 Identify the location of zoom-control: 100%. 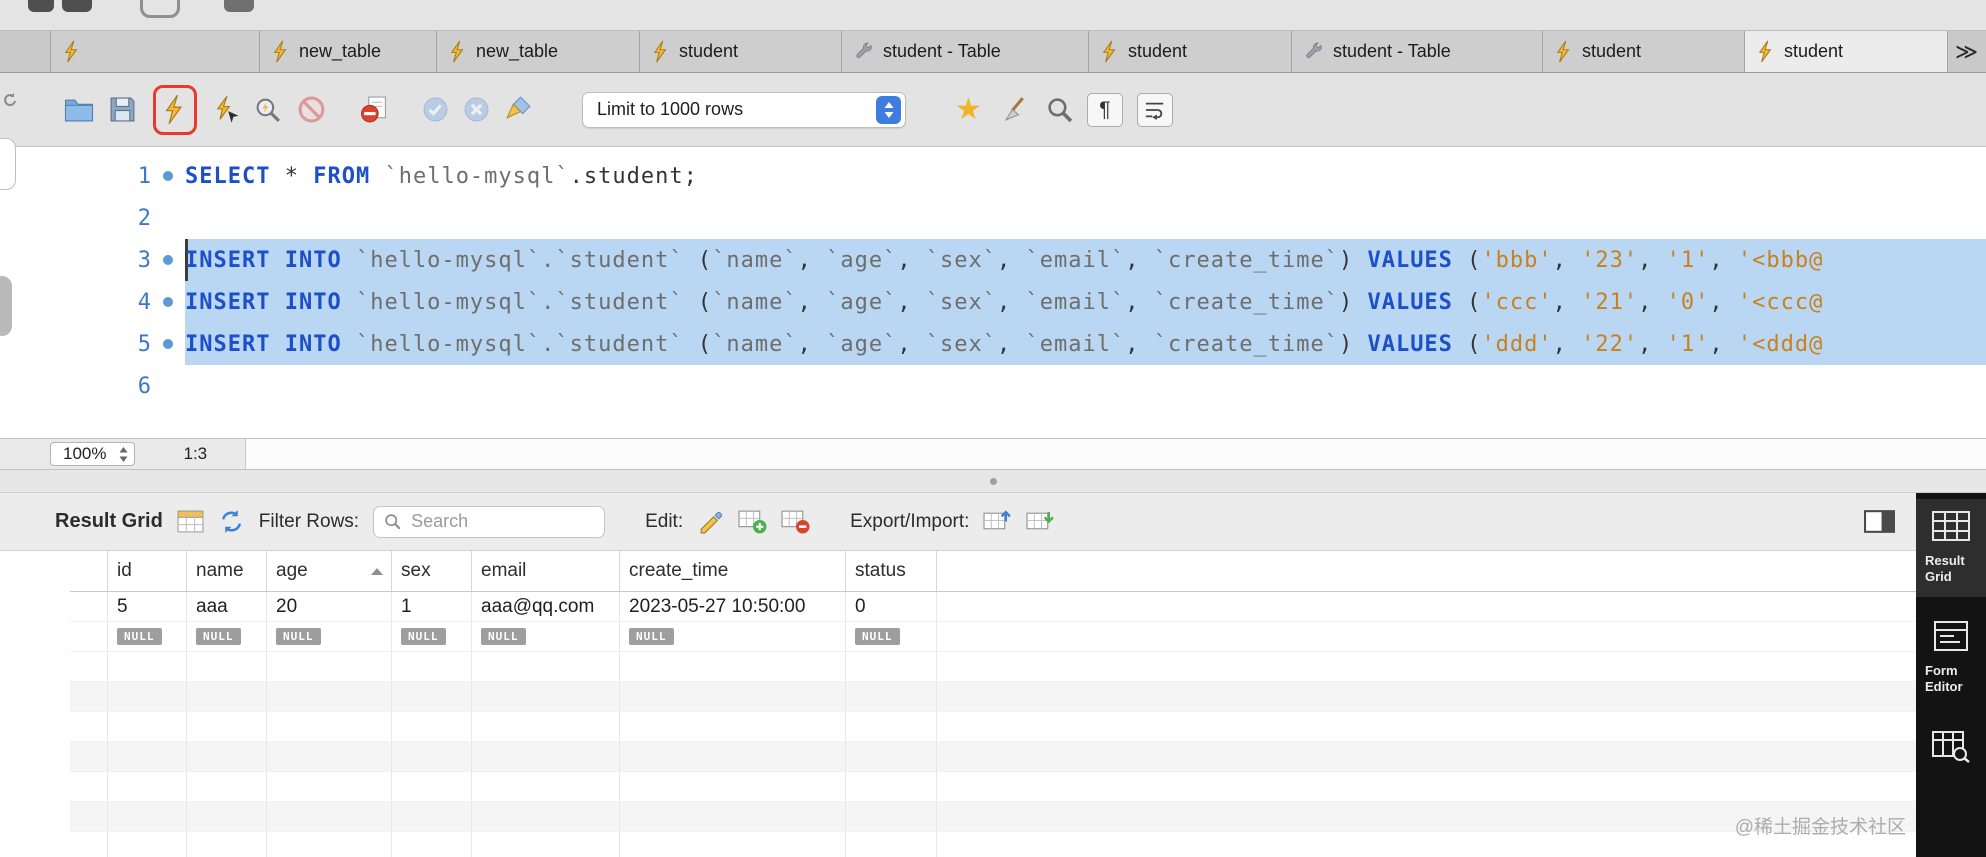
(93, 454).